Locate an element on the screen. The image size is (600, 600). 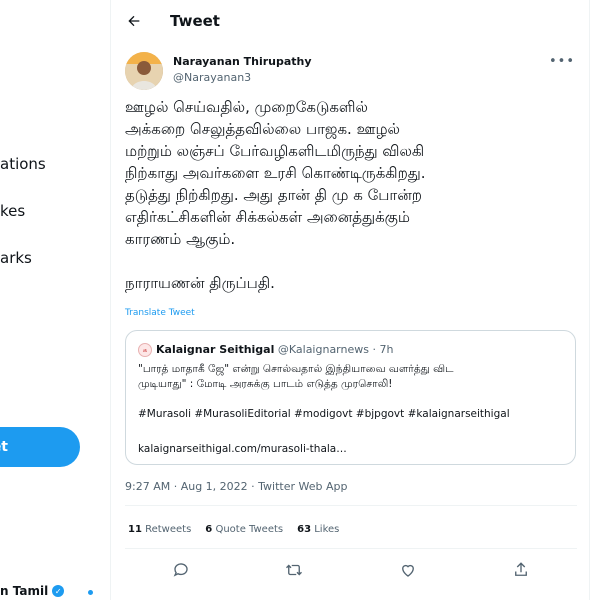
quote-header: Kalaignar Seithigal @Kalaignarnews · 7h is located at coordinates (274, 349).